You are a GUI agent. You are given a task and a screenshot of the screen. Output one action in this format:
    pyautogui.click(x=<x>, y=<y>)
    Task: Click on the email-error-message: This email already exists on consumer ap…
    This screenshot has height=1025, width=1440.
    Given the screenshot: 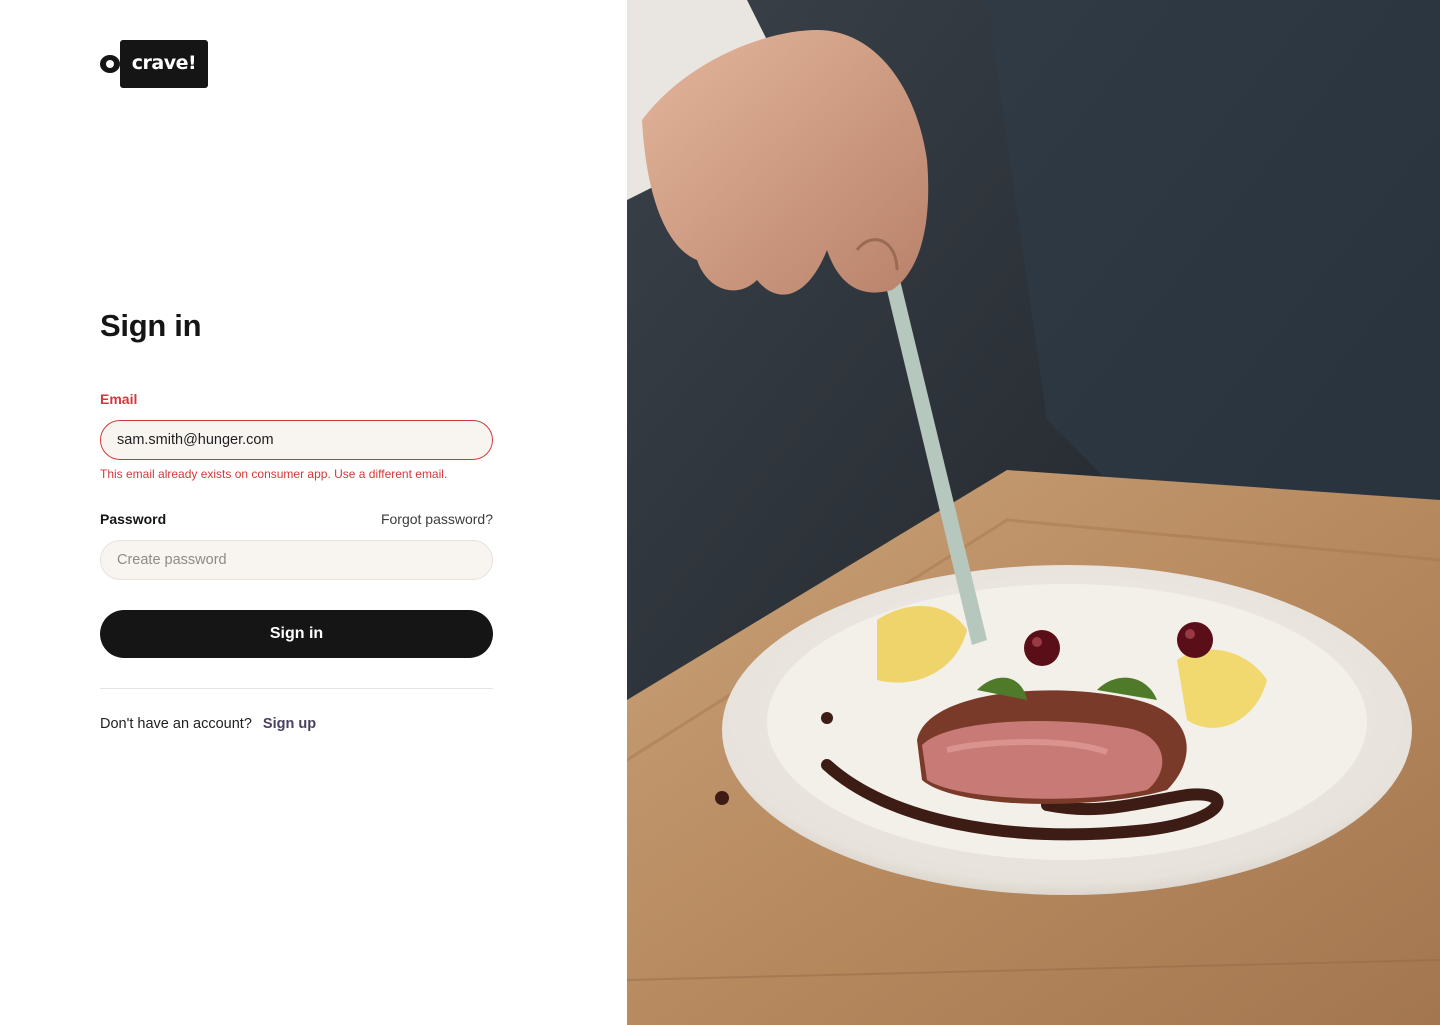 What is the action you would take?
    pyautogui.click(x=274, y=474)
    